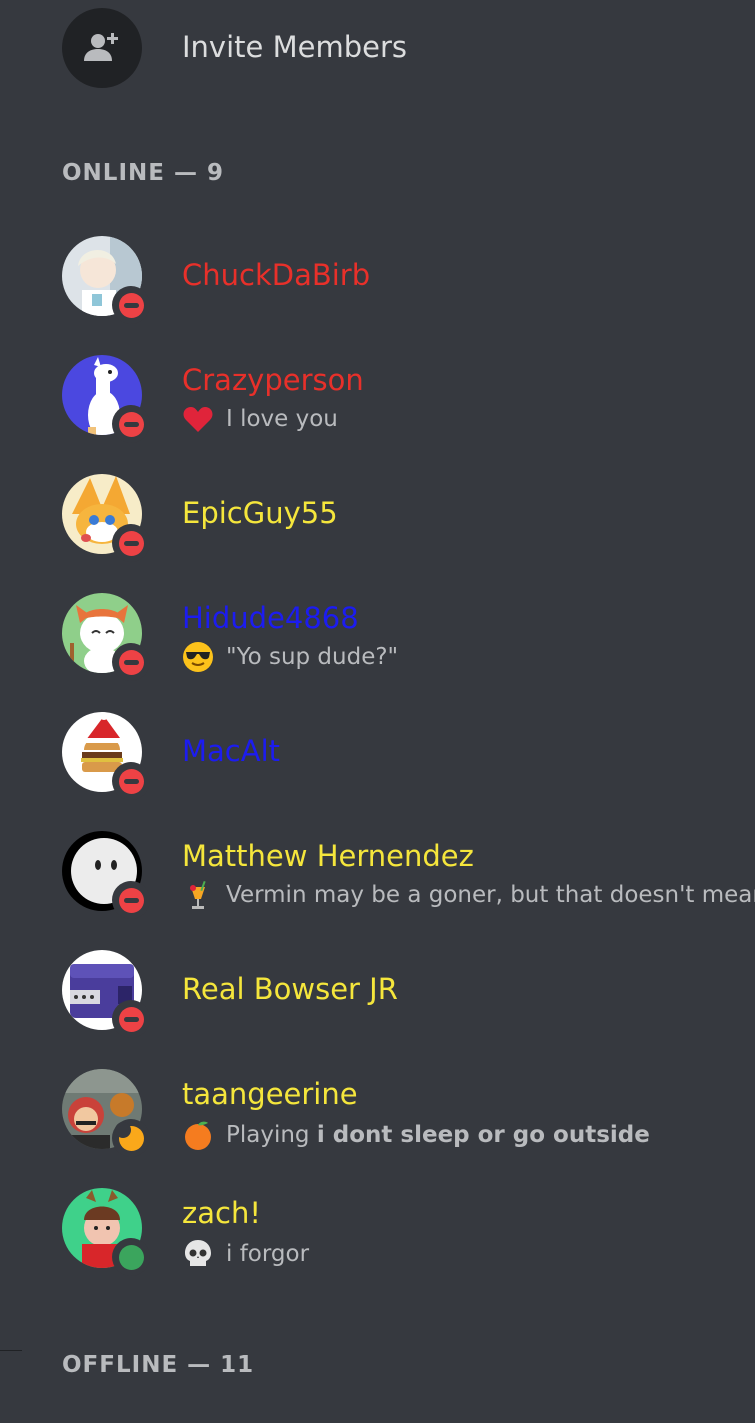 The height and width of the screenshot is (1423, 755). I want to click on online-status-icon, so click(131, 1257).